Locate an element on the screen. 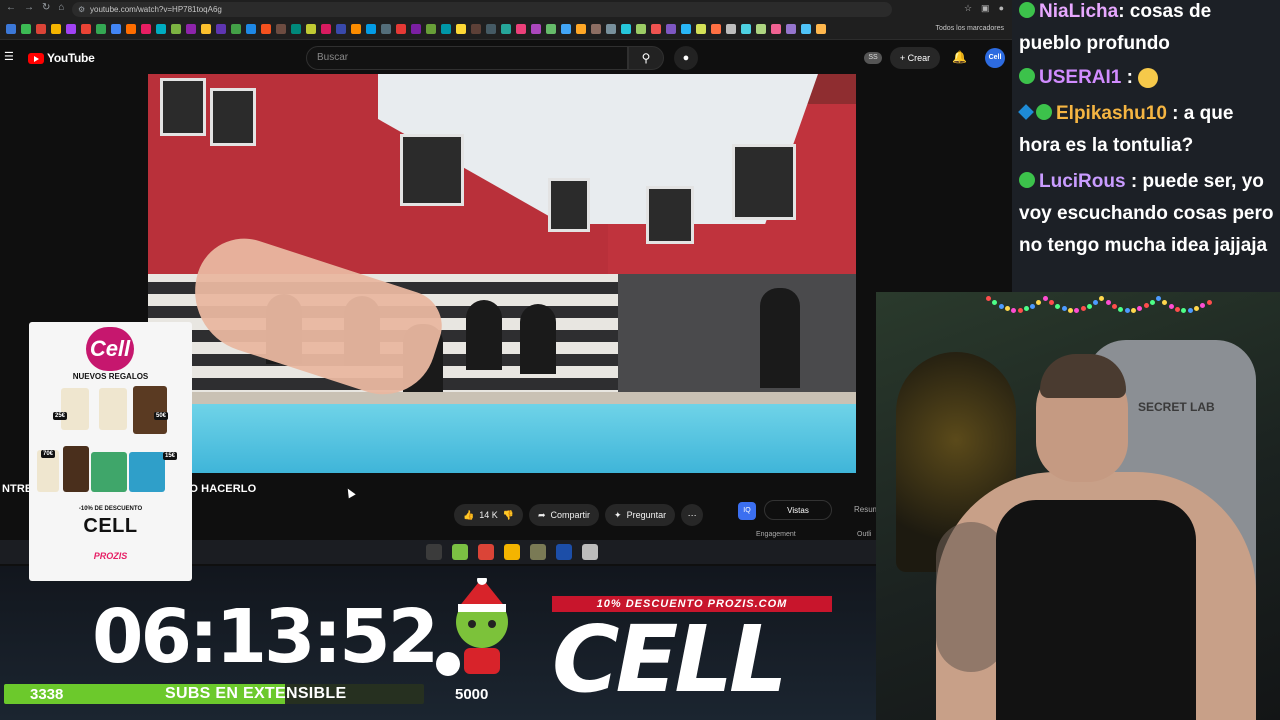 The image size is (1280, 720). profile-icon: ● is located at coordinates (1001, 8).